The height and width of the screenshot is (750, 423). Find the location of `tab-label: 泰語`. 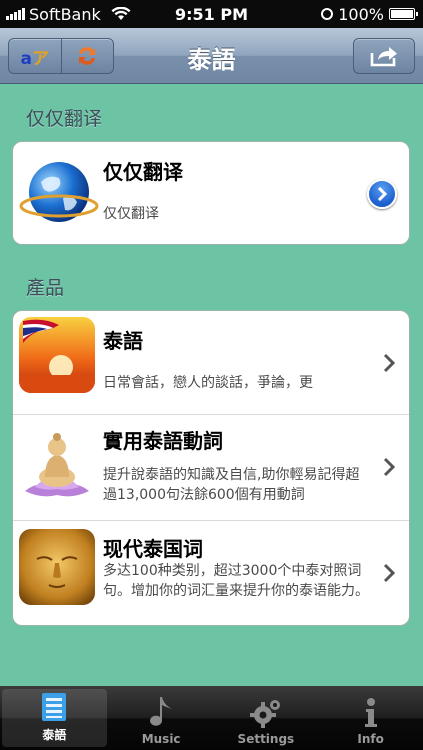

tab-label: 泰語 is located at coordinates (54, 735).